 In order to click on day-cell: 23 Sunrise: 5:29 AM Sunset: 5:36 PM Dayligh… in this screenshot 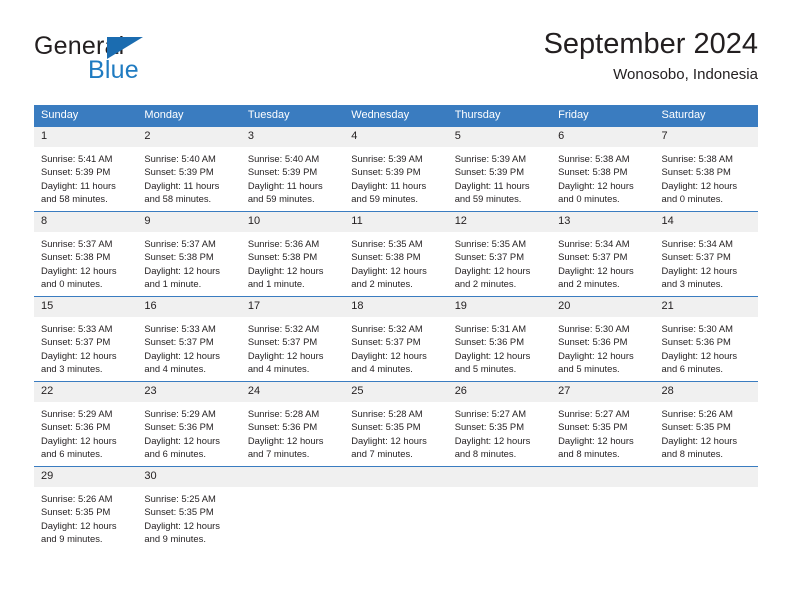, I will do `click(189, 424)`.